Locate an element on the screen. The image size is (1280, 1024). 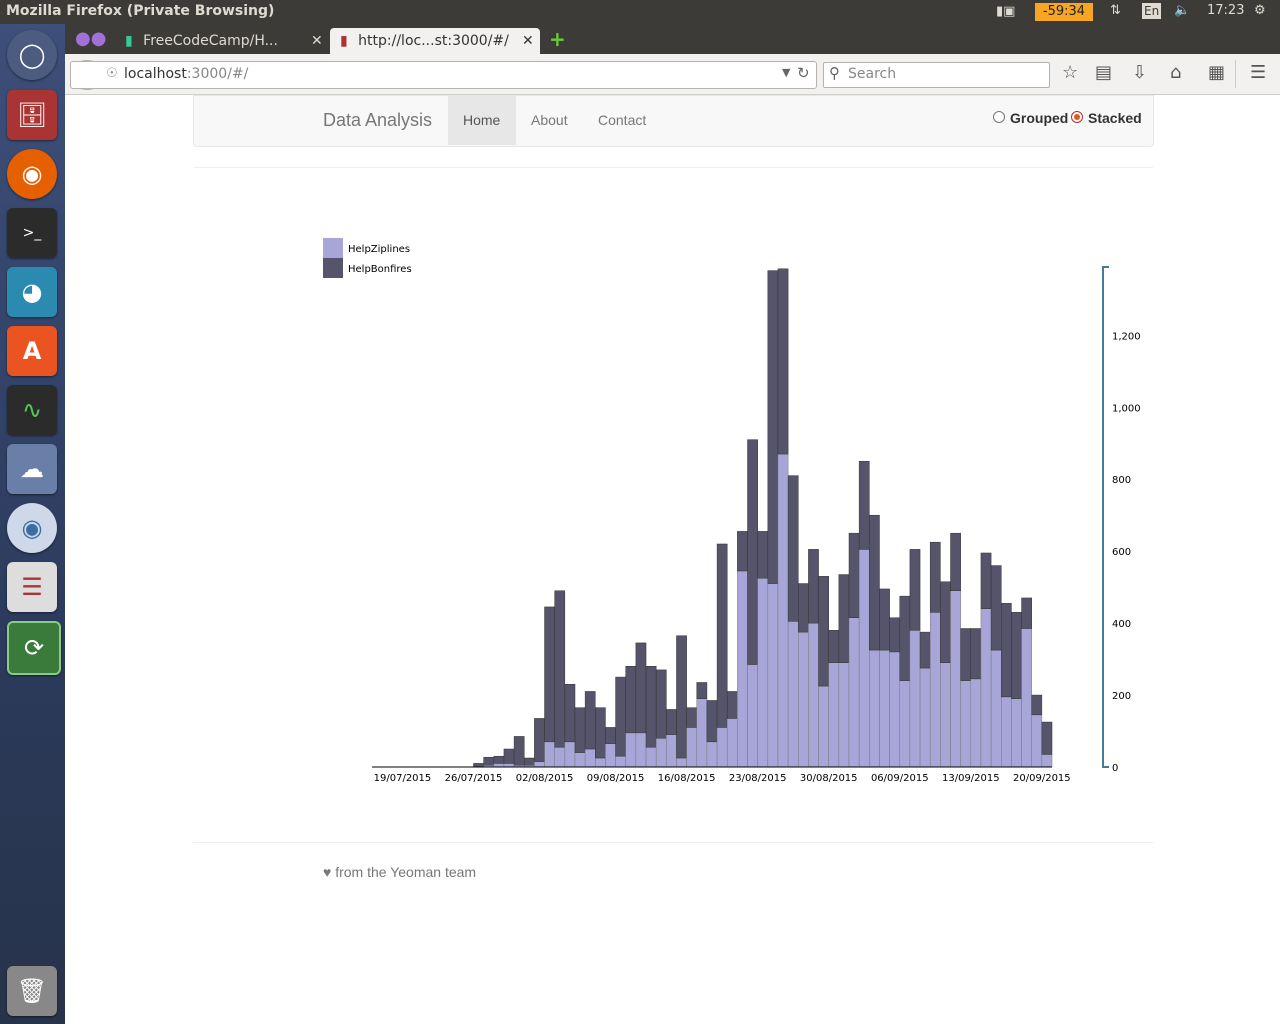
footer: ♥ from the Yeoman team is located at coordinates (399, 872).